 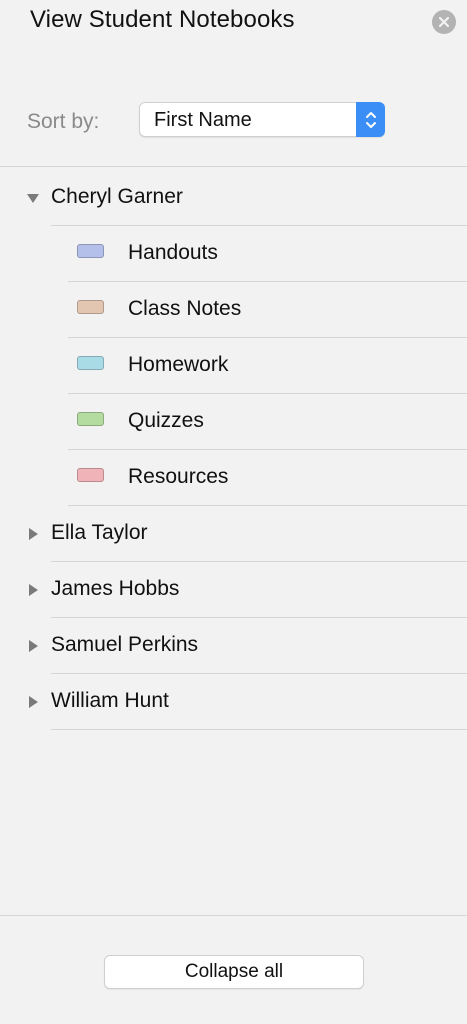 What do you see at coordinates (117, 196) in the screenshot?
I see `student-name: Cheryl Garner` at bounding box center [117, 196].